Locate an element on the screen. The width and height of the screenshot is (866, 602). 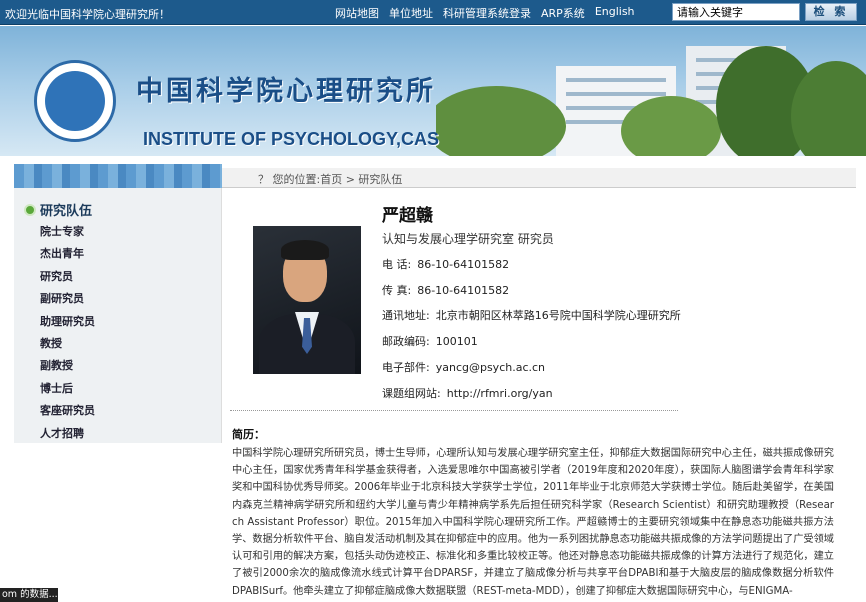
fax-value: 86-10-64101582 is located at coordinates (463, 290).